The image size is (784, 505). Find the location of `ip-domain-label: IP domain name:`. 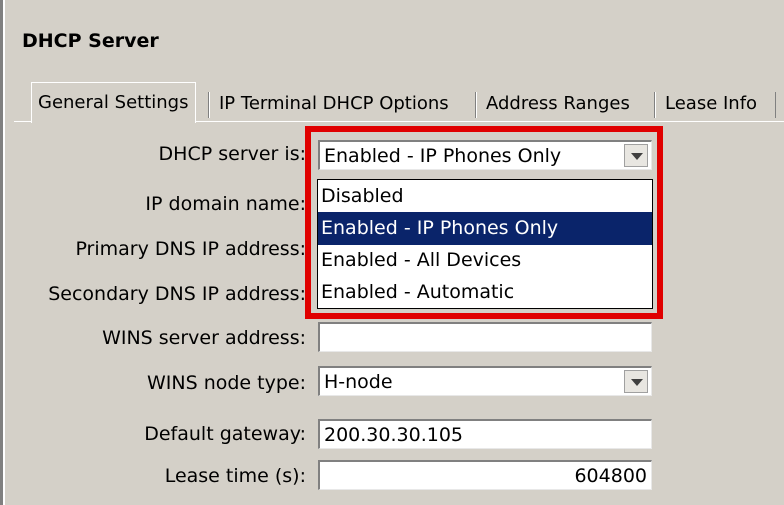

ip-domain-label: IP domain name: is located at coordinates (225, 204).